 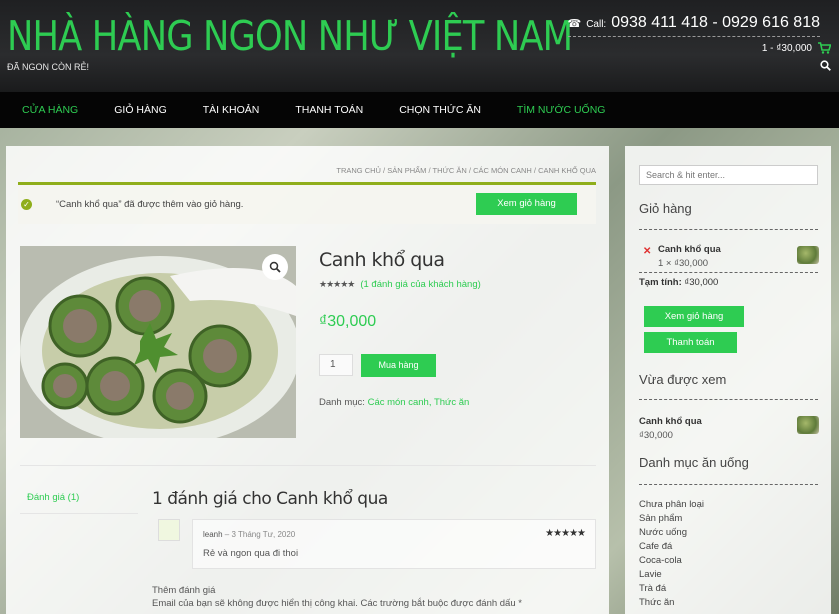 What do you see at coordinates (596, 24) in the screenshot?
I see `phone-label: Call:` at bounding box center [596, 24].